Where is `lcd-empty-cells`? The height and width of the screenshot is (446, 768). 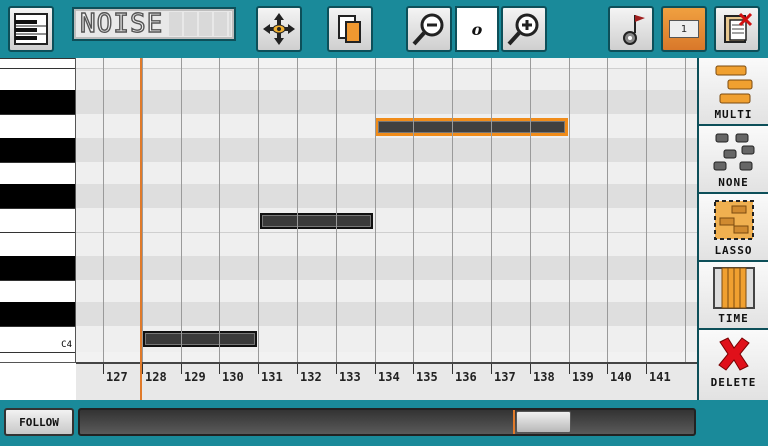
lcd-empty-cells is located at coordinates (200, 24).